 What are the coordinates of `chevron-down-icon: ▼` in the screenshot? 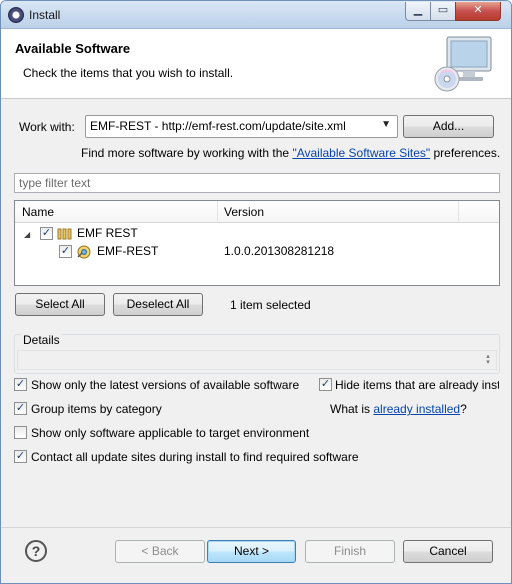 It's located at (386, 124).